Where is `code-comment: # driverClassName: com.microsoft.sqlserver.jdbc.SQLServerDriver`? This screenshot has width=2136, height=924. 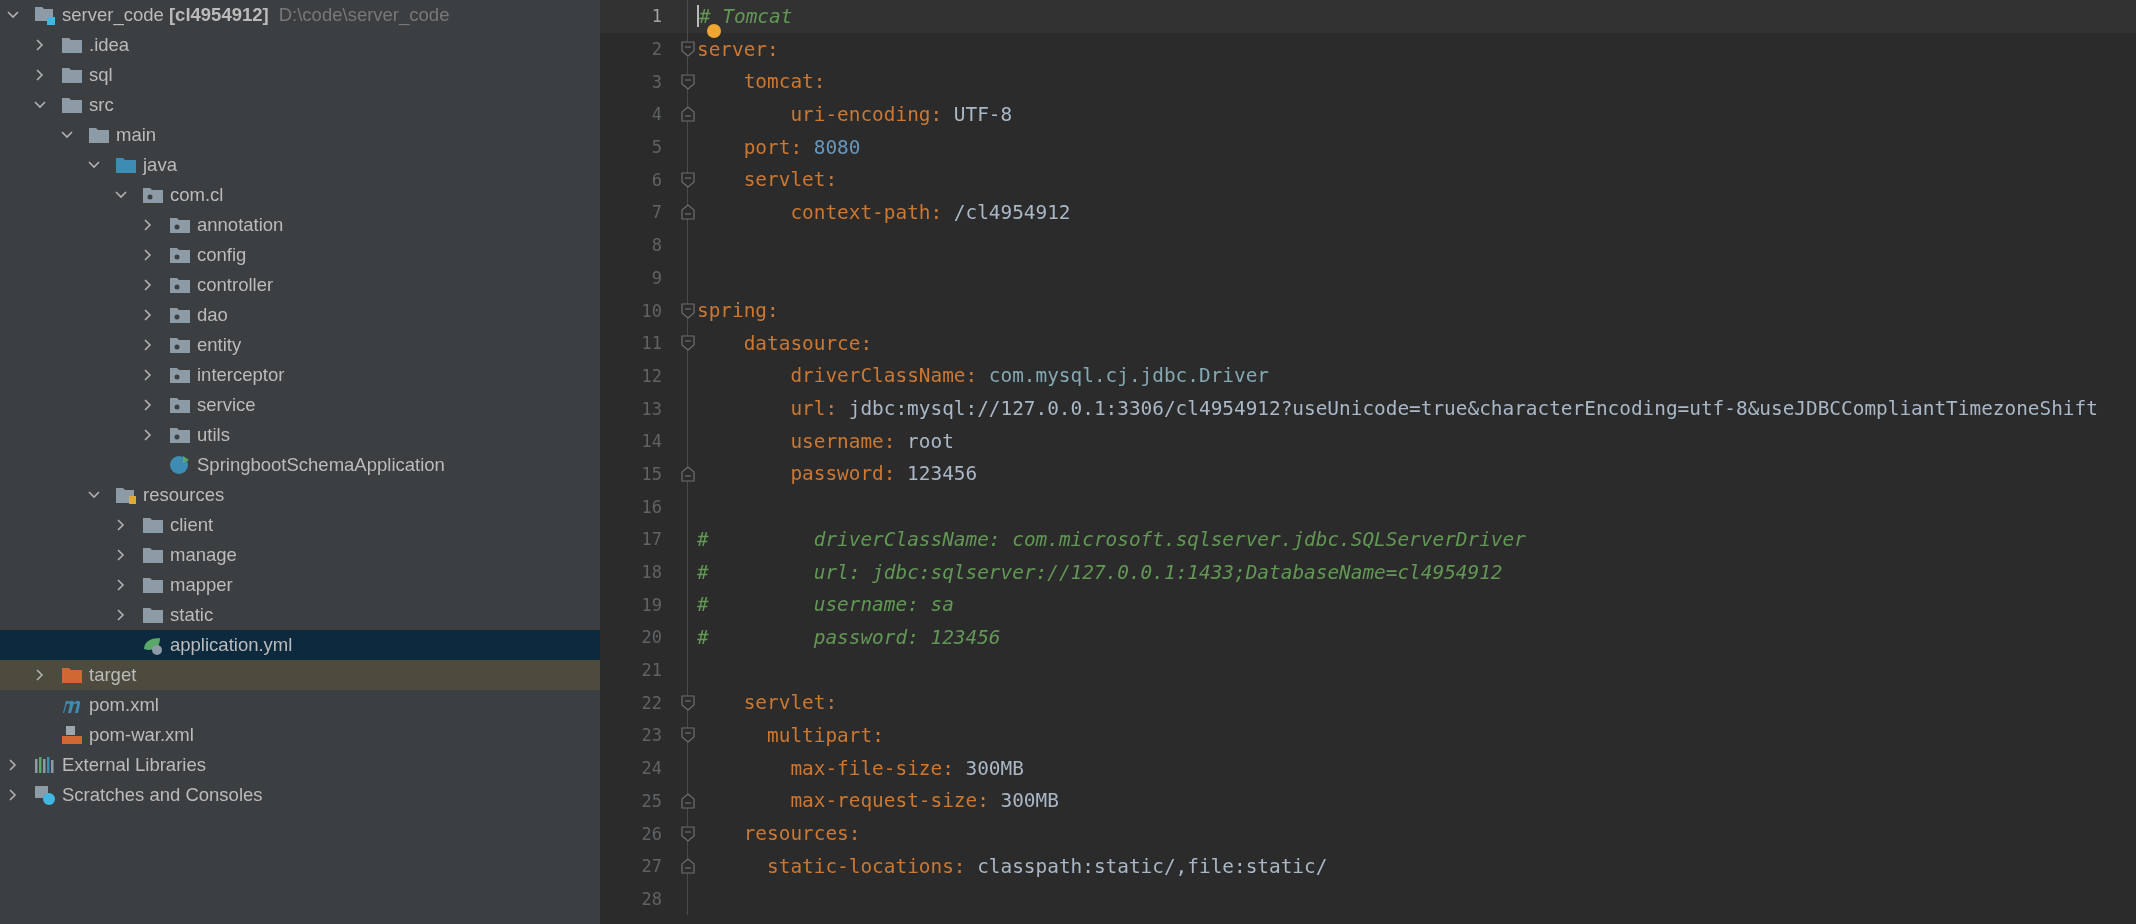 code-comment: # driverClassName: com.microsoft.sqlserver.jdbc.SQLServerDriver is located at coordinates (1111, 539).